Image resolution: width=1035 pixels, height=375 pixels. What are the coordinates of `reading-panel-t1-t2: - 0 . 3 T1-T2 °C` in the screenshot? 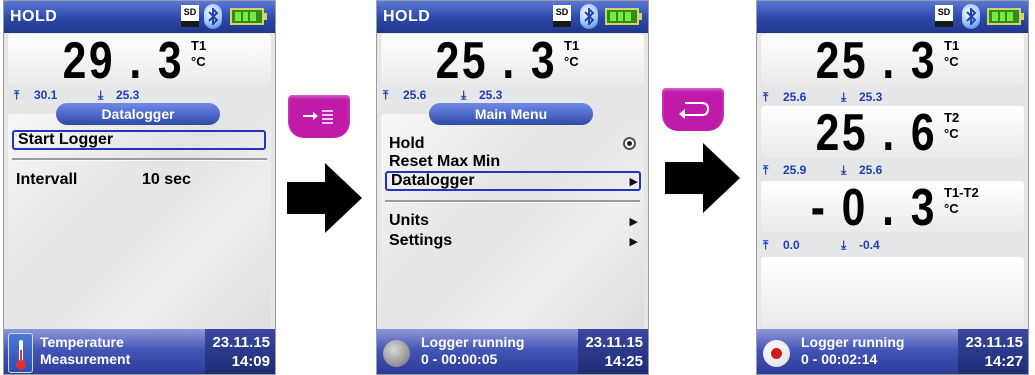 It's located at (892, 208).